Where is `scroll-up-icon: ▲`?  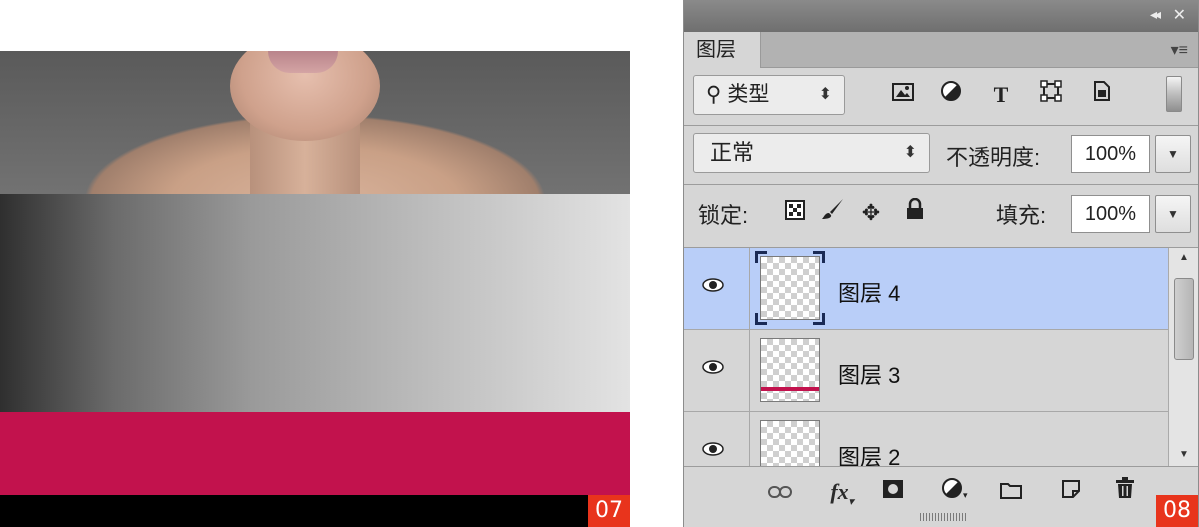
scroll-up-icon: ▲ is located at coordinates (1184, 257).